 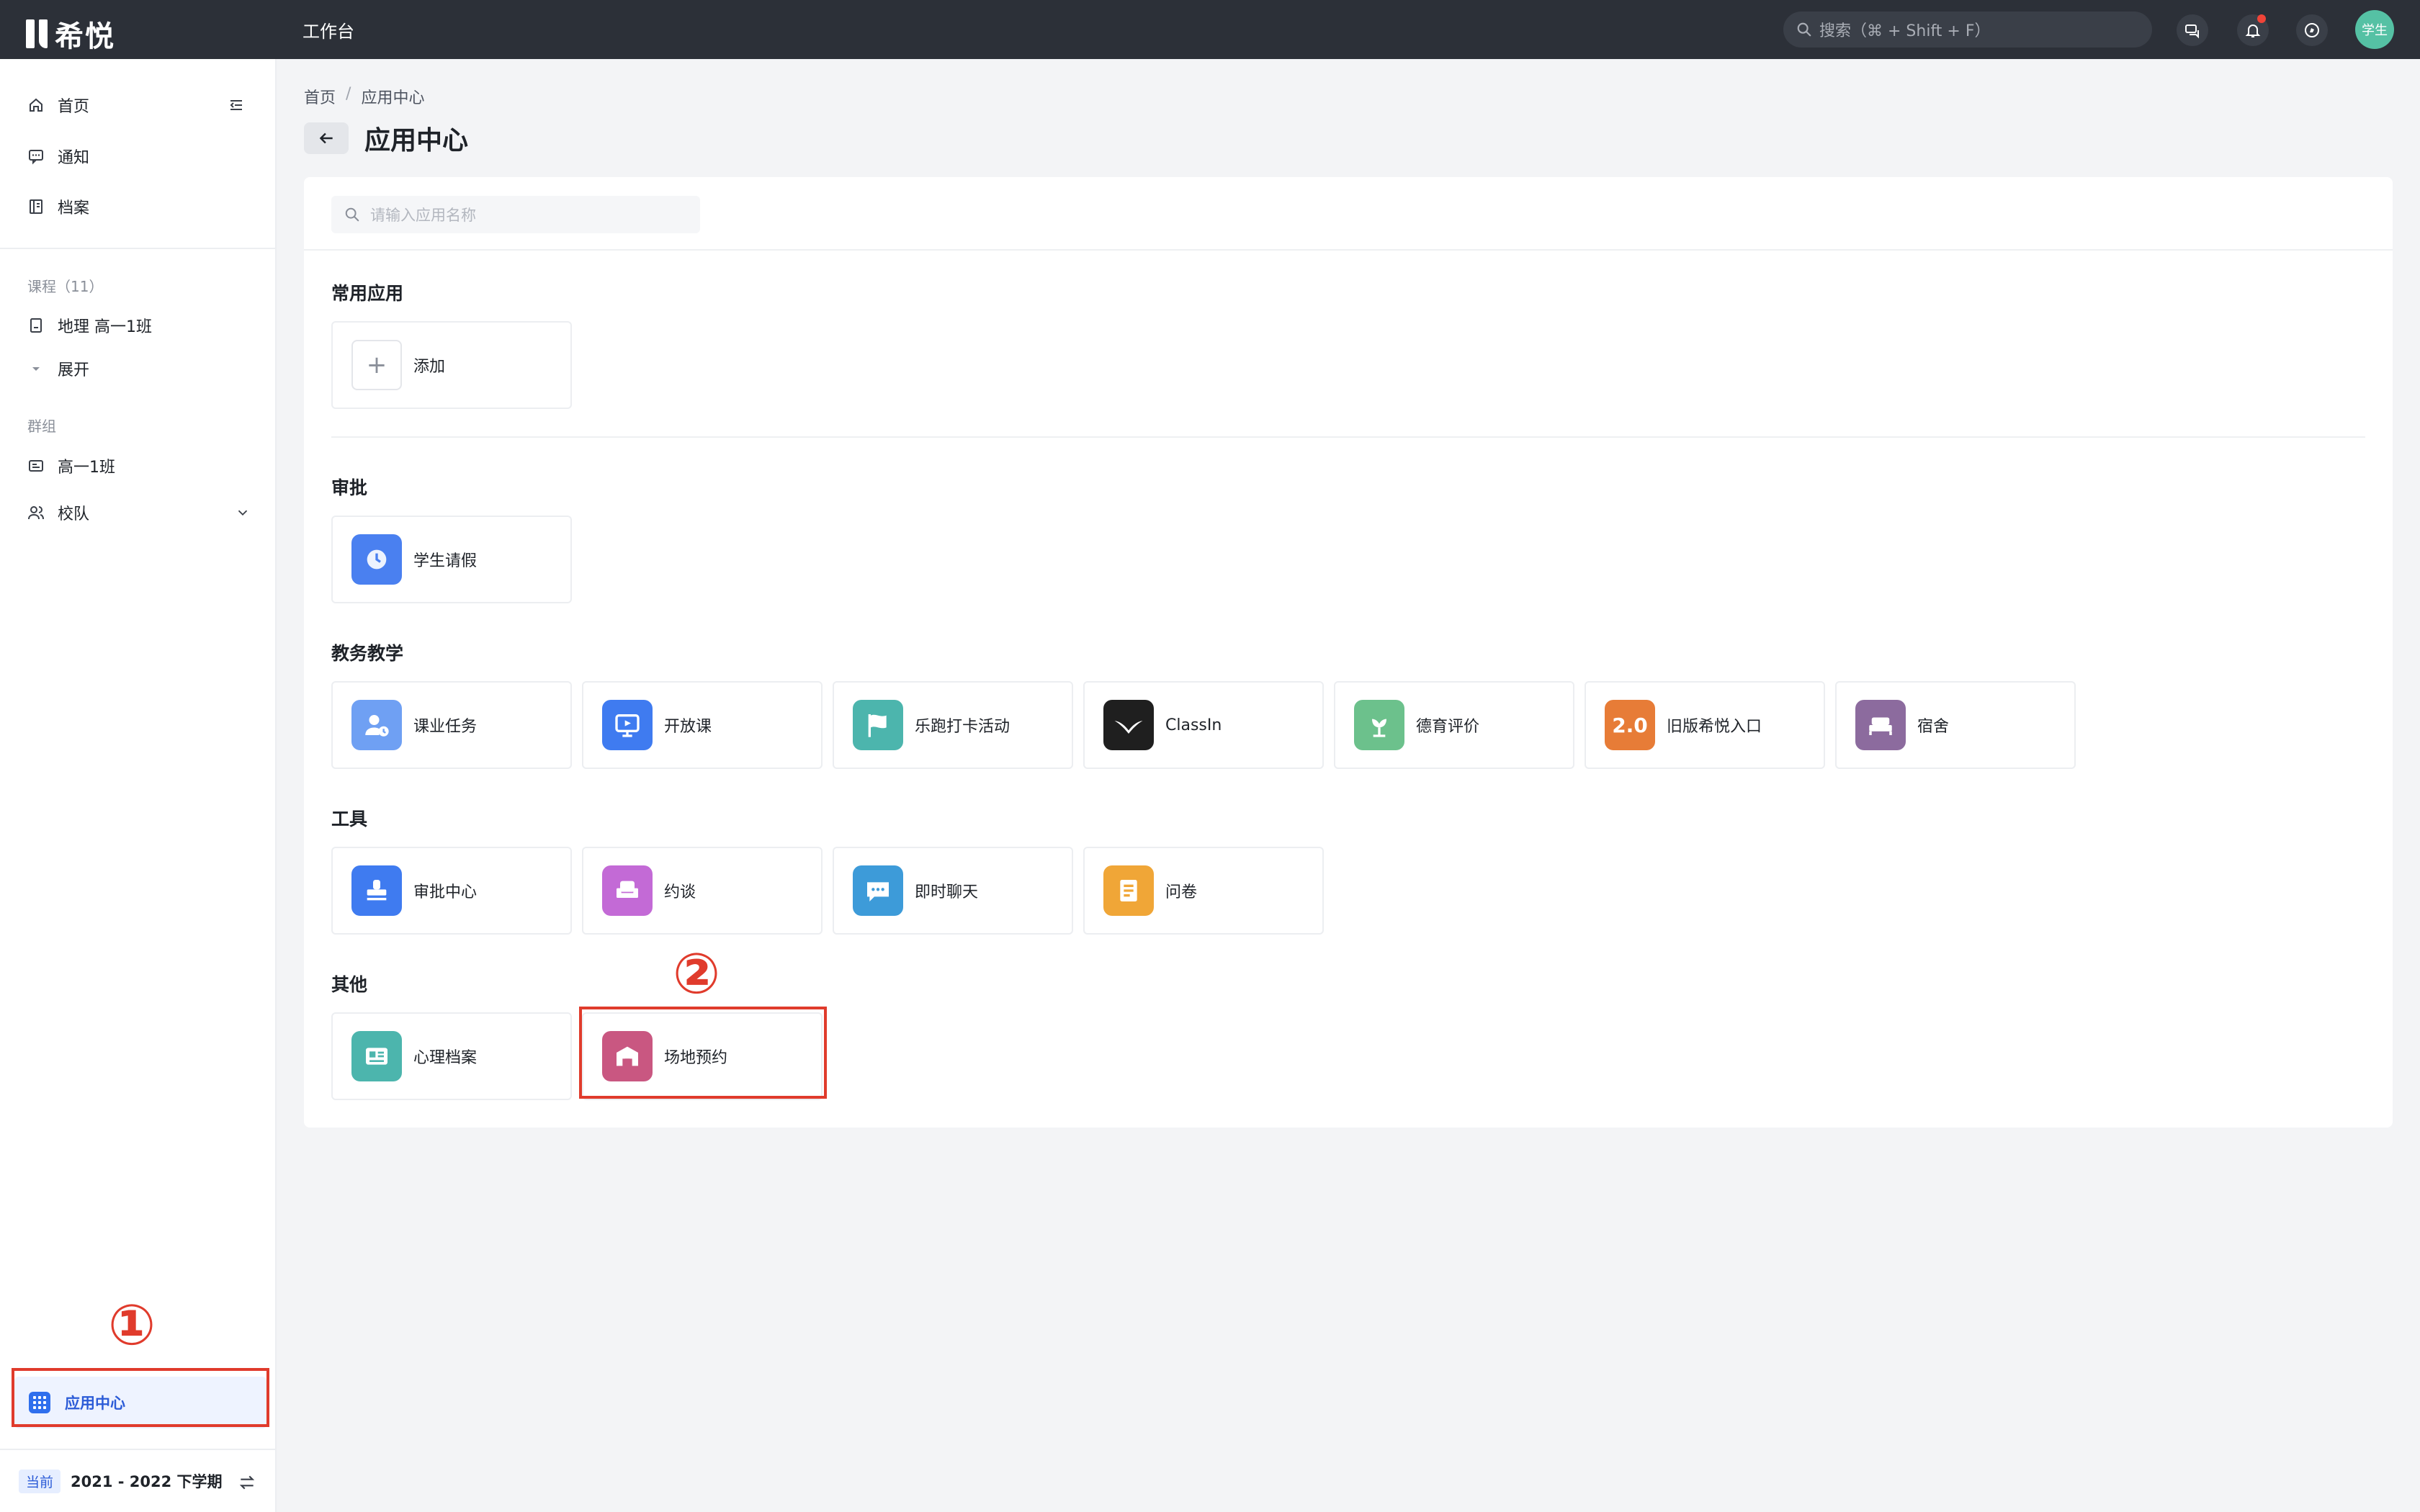 I want to click on sidebar-item-notifications: 通知, so click(x=58, y=156).